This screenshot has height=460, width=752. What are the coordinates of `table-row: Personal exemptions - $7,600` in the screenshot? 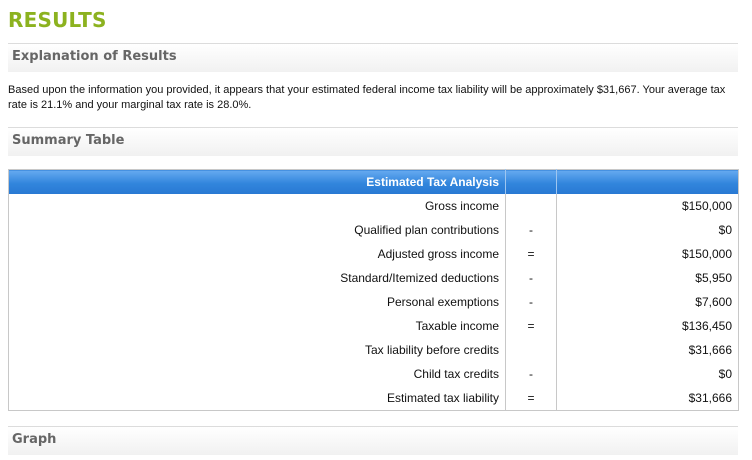 It's located at (374, 302).